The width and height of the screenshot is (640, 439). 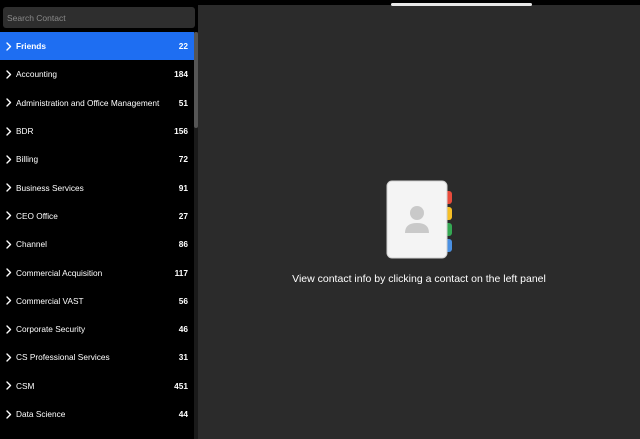 What do you see at coordinates (181, 385) in the screenshot?
I see `group-count: 451` at bounding box center [181, 385].